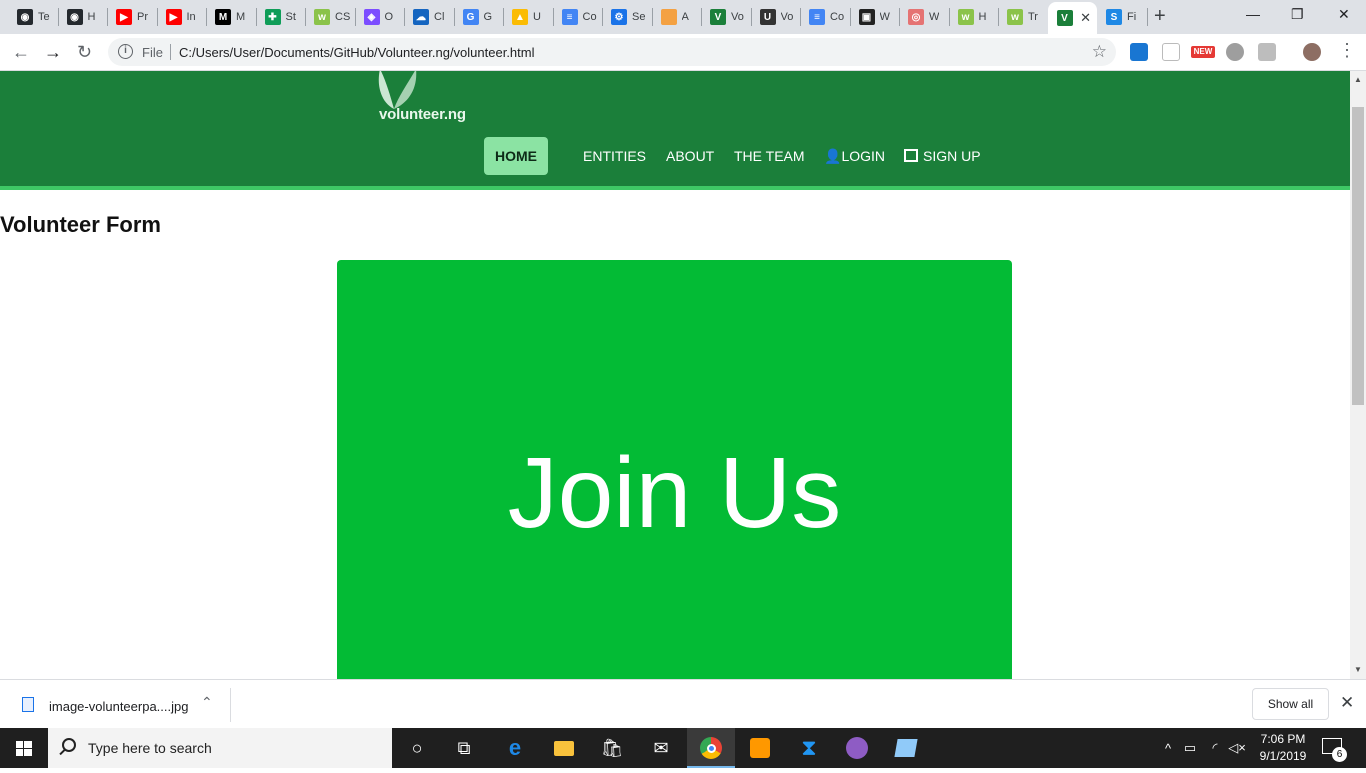 The image size is (1366, 773). I want to click on notes-app-icon, so click(906, 748).